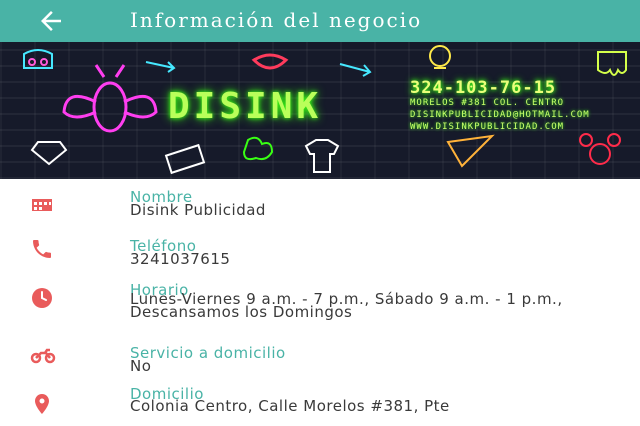 The width and height of the screenshot is (640, 426). What do you see at coordinates (270, 61) in the screenshot?
I see `lips-neon-icon` at bounding box center [270, 61].